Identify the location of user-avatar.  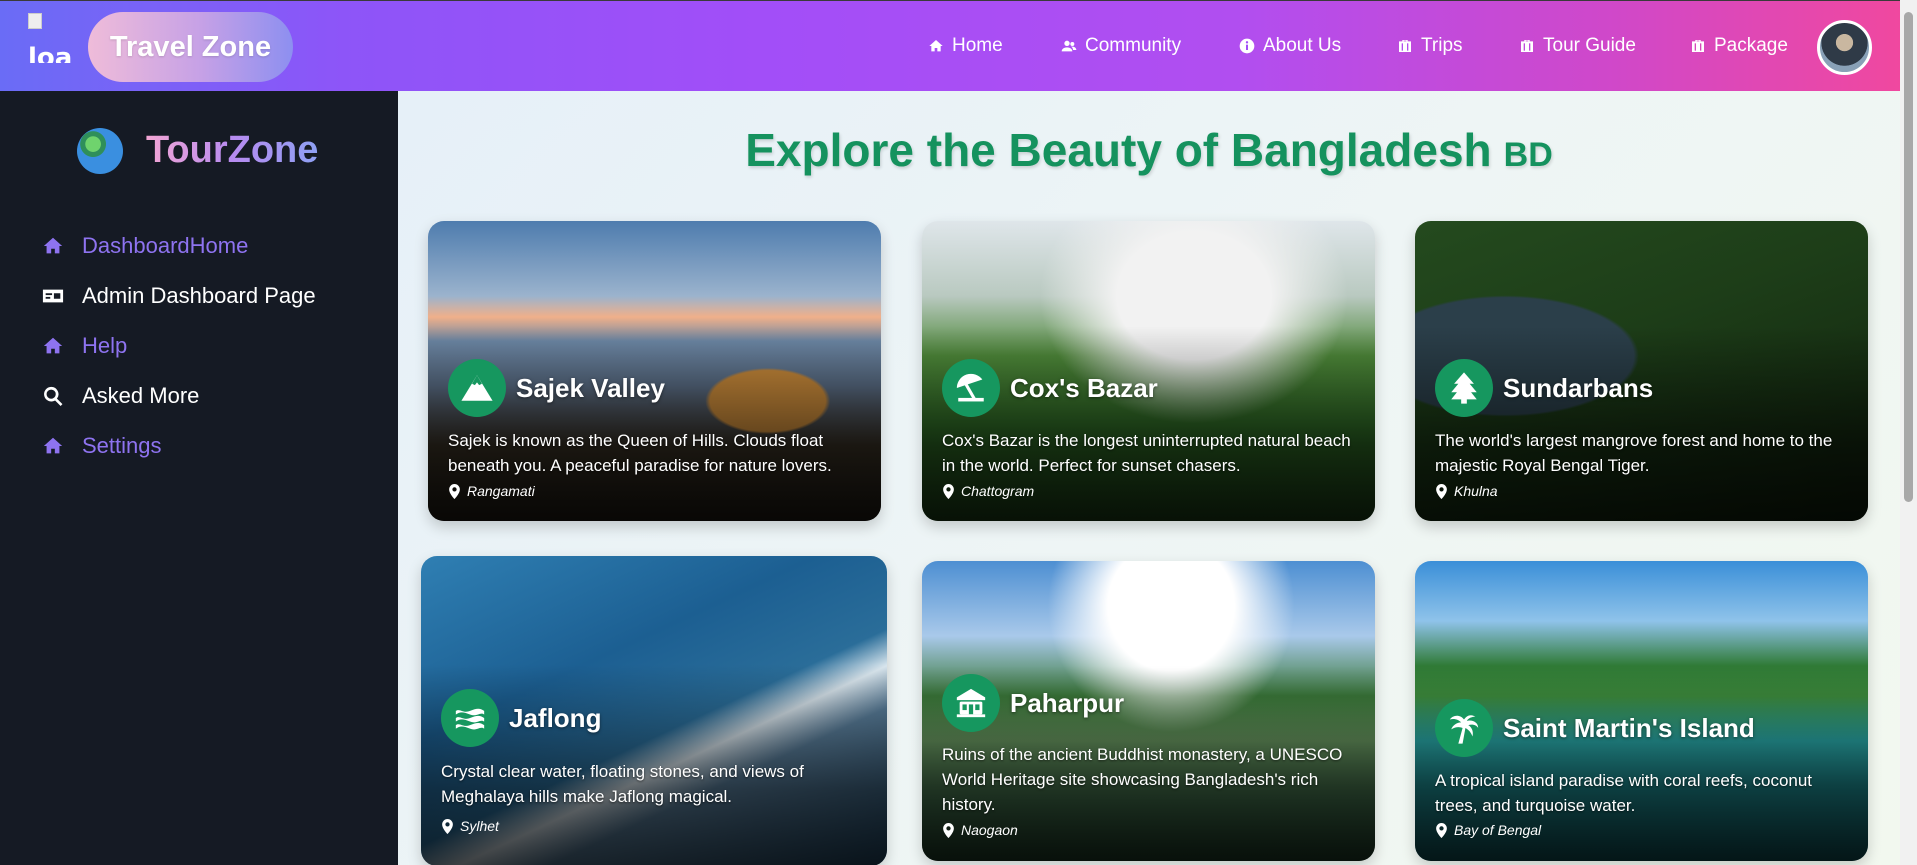
(1844, 47).